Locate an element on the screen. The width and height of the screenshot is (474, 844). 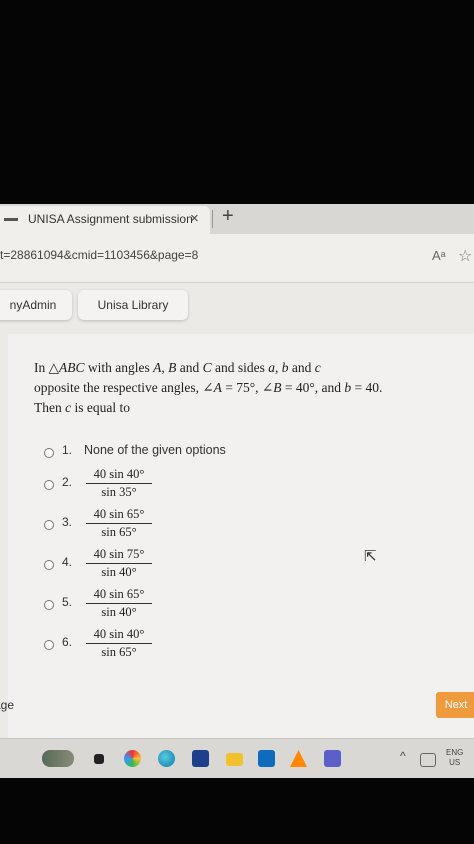
copilot-icon is located at coordinates (58, 758).